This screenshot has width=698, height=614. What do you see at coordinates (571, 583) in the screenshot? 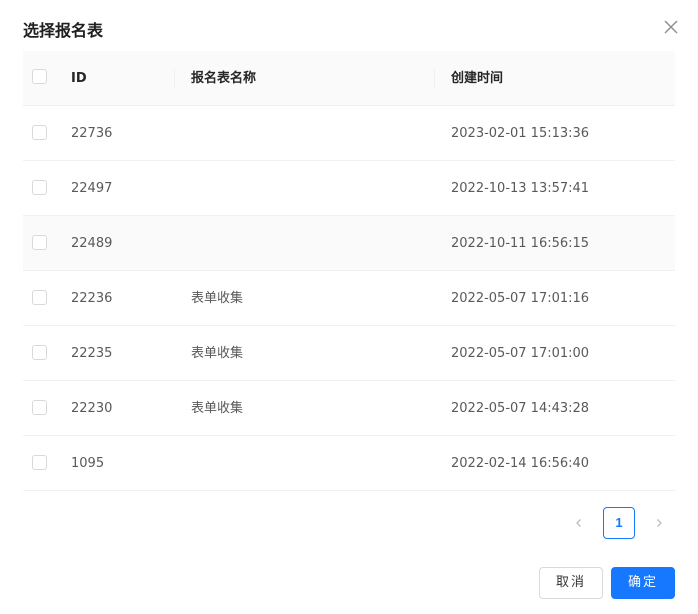
I see `cancel-button: 取消` at bounding box center [571, 583].